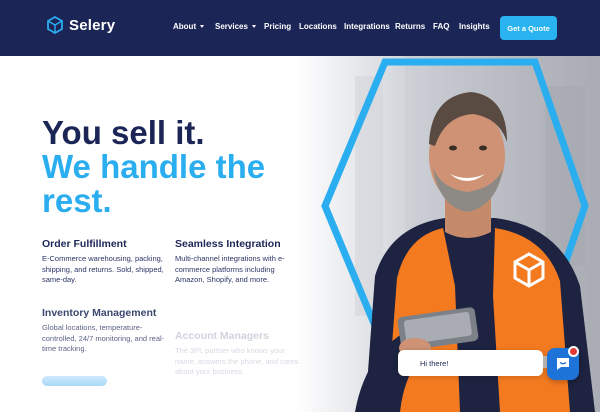  I want to click on nav-returns: Returns, so click(410, 26).